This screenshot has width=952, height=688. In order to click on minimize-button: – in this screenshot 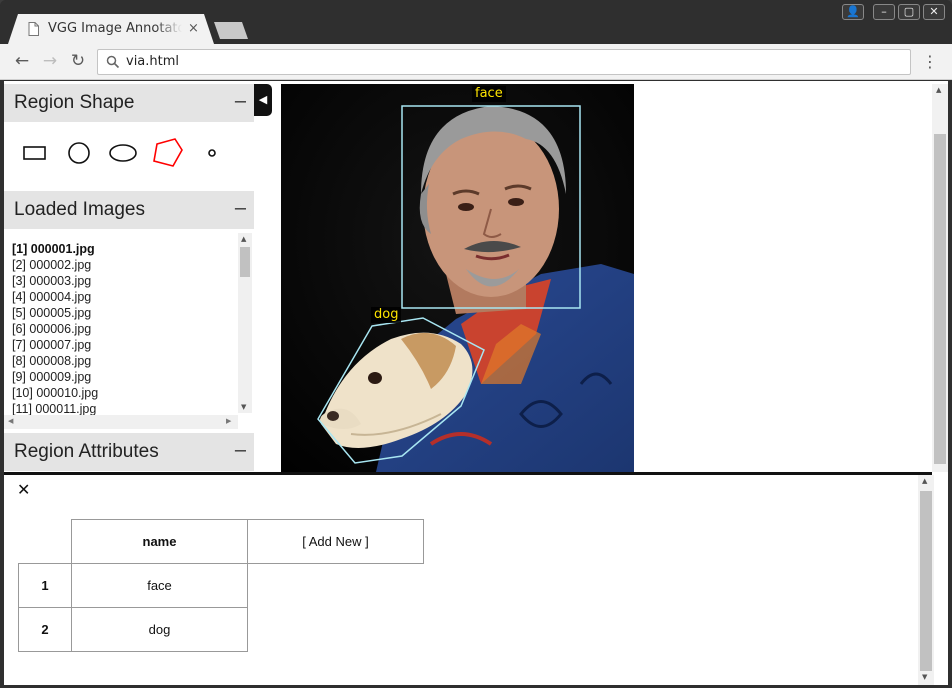, I will do `click(884, 12)`.